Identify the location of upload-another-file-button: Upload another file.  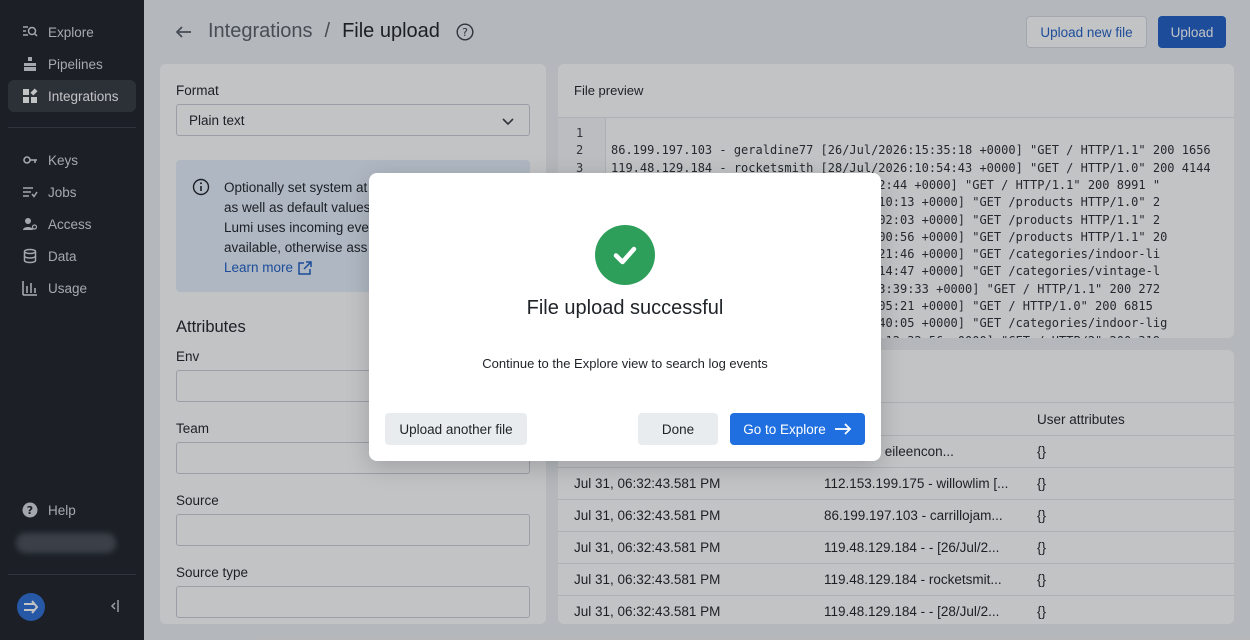
(456, 429).